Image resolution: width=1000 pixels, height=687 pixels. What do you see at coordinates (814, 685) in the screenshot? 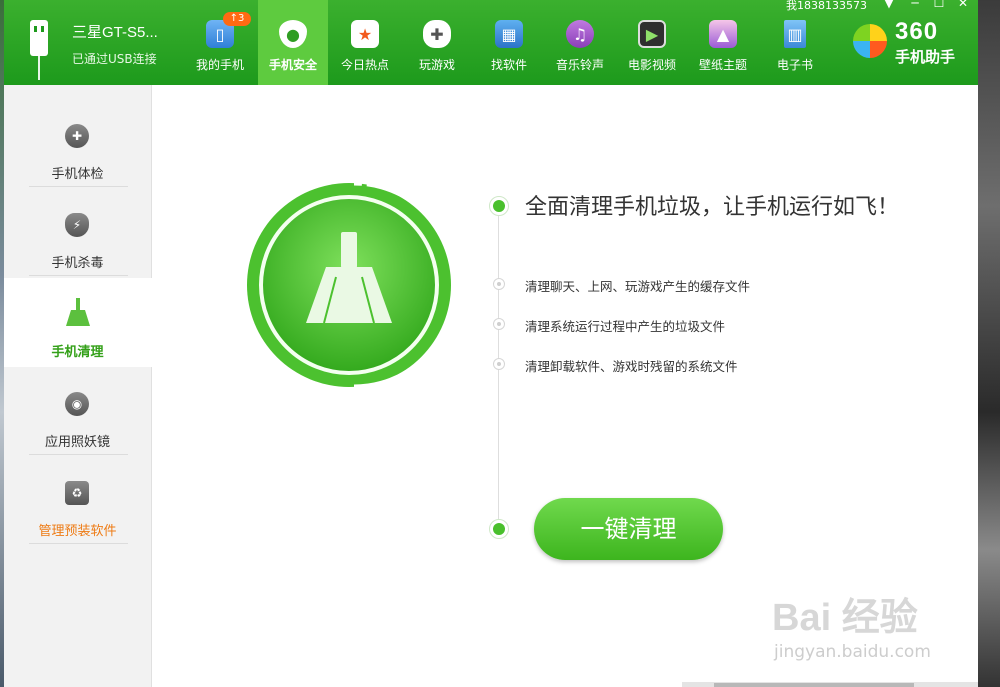
I see `scrollbar-thumb` at bounding box center [814, 685].